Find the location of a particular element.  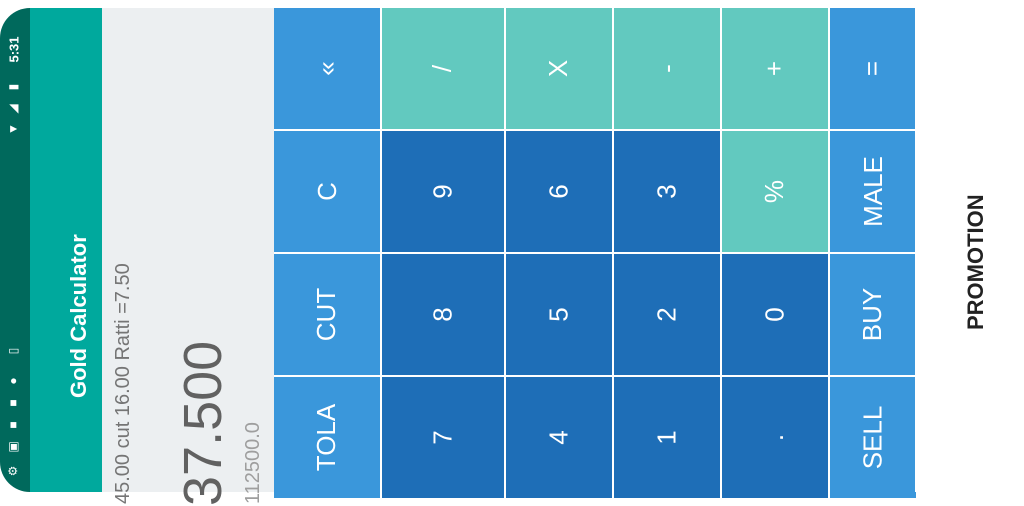

backspace-button: « is located at coordinates (327, 68).